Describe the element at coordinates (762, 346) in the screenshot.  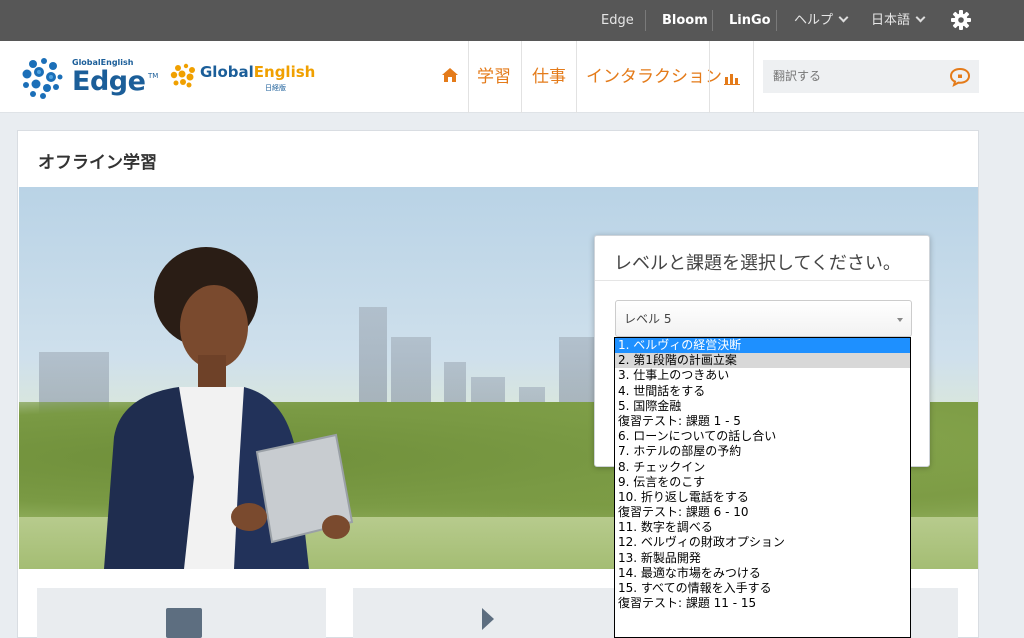
I see `lesson-option: 1. ベルヴィの経営決断` at that location.